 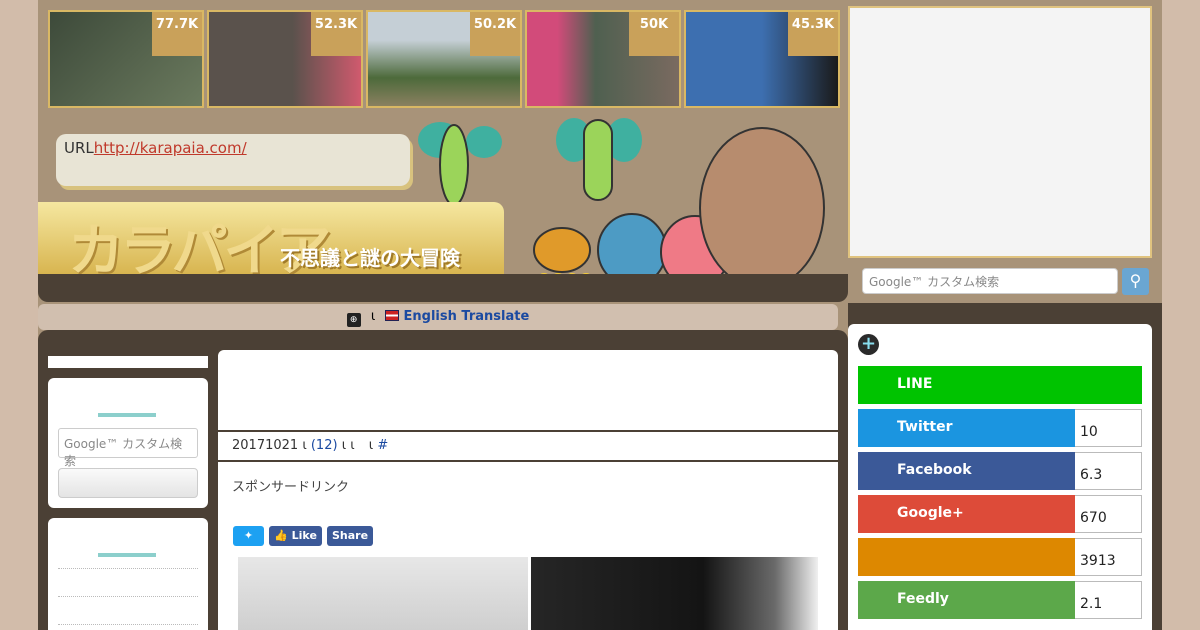 I want to click on share-row-line: LINE, so click(x=1000, y=385).